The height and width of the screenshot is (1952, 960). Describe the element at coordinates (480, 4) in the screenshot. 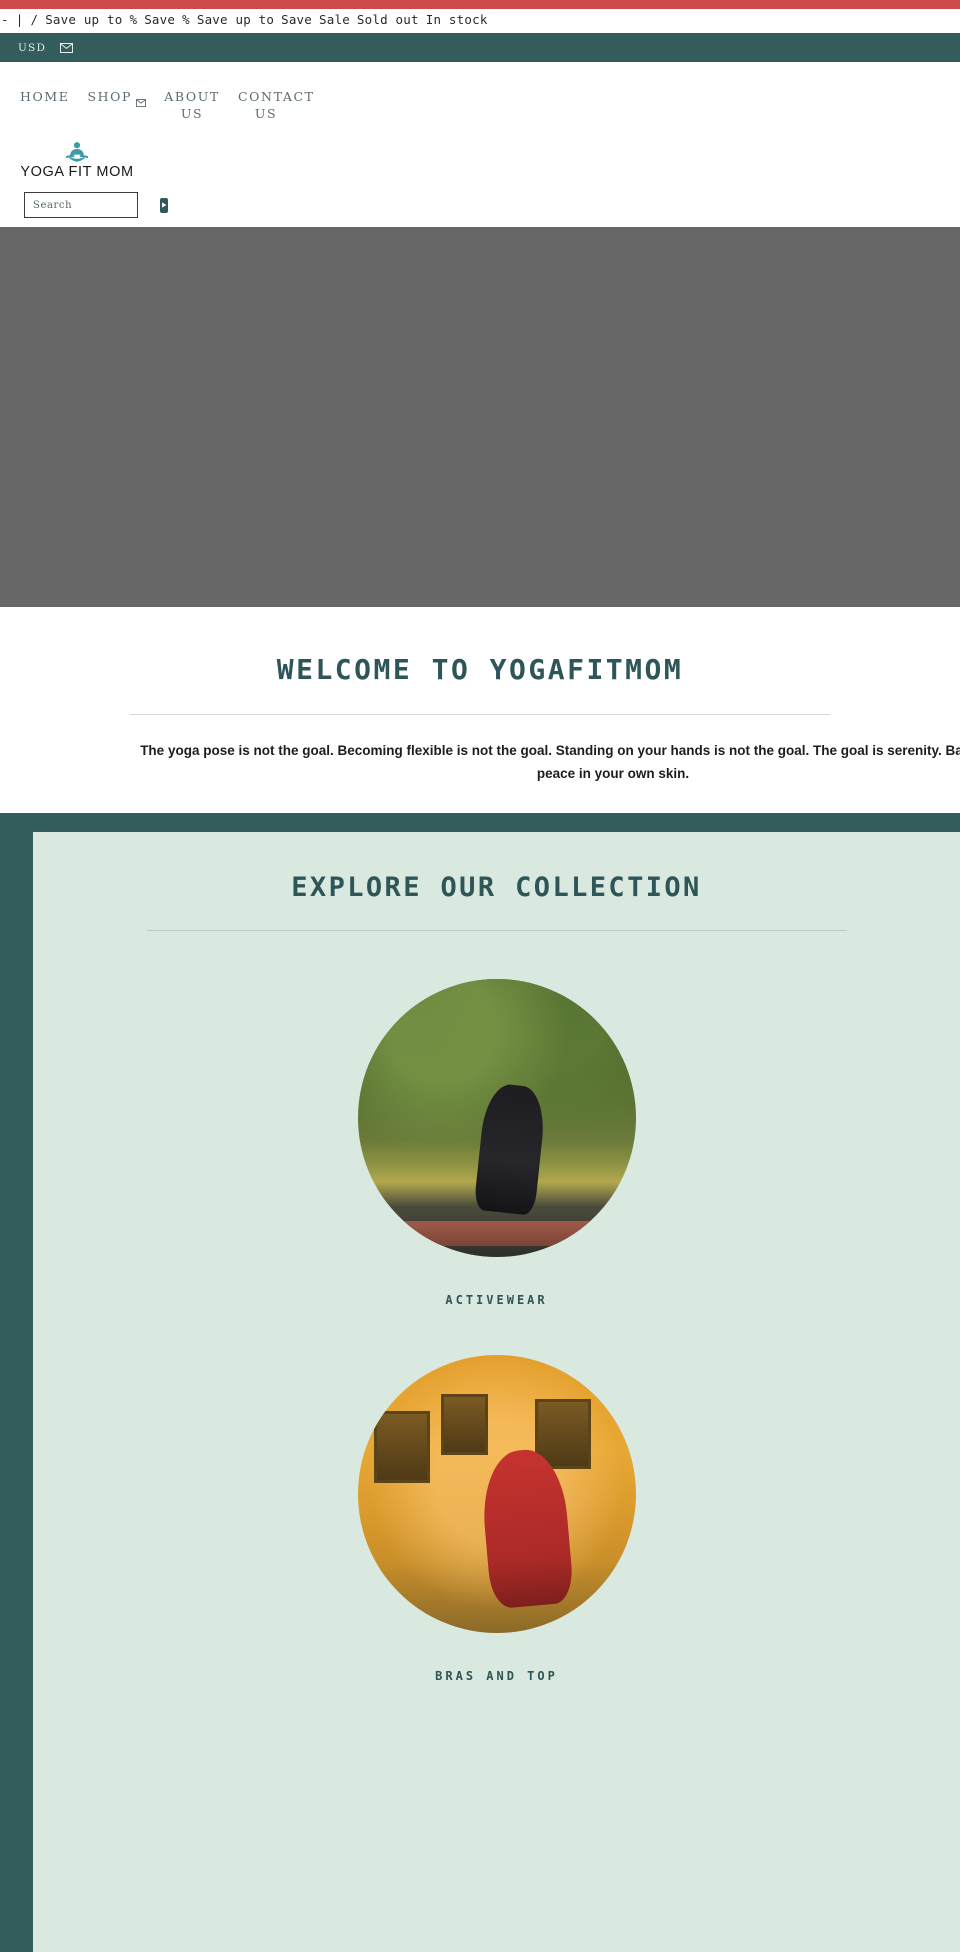

I see `top-accent-strip` at that location.